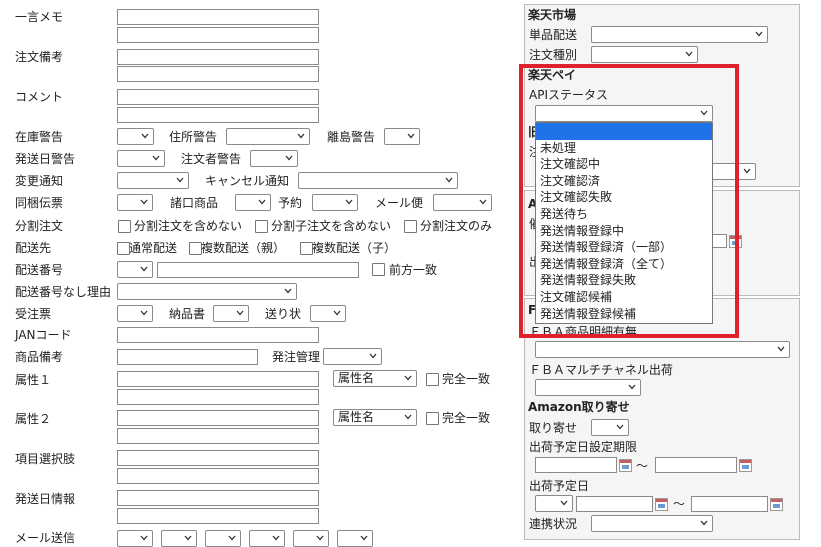 This screenshot has width=821, height=547. What do you see at coordinates (466, 418) in the screenshot?
I see `zokusei2-kanzen-label: 完全一致` at bounding box center [466, 418].